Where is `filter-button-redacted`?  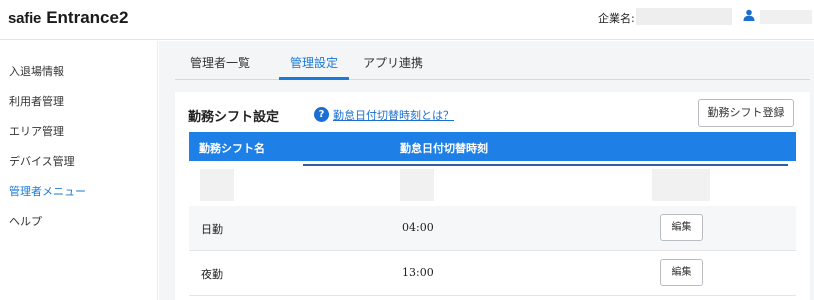 filter-button-redacted is located at coordinates (681, 185).